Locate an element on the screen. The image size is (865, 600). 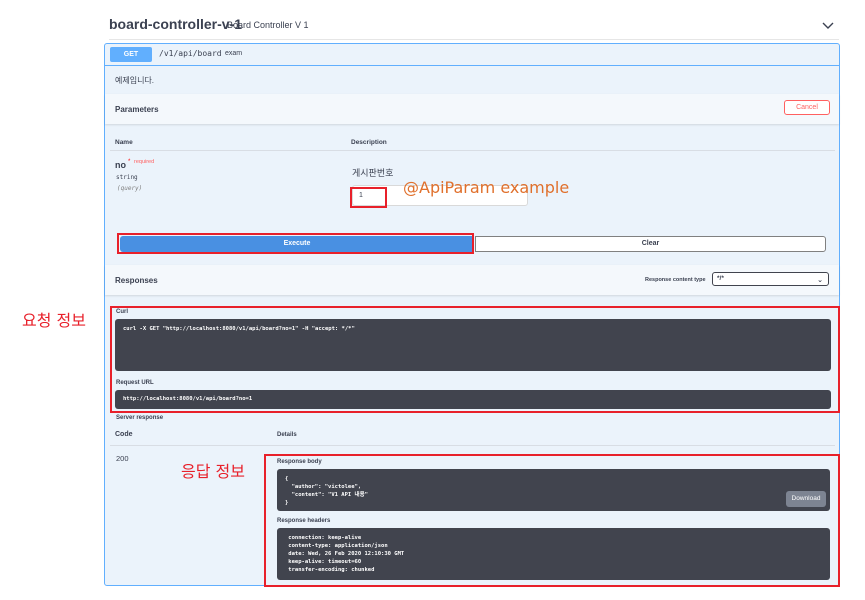
required-star: * is located at coordinates (129, 162).